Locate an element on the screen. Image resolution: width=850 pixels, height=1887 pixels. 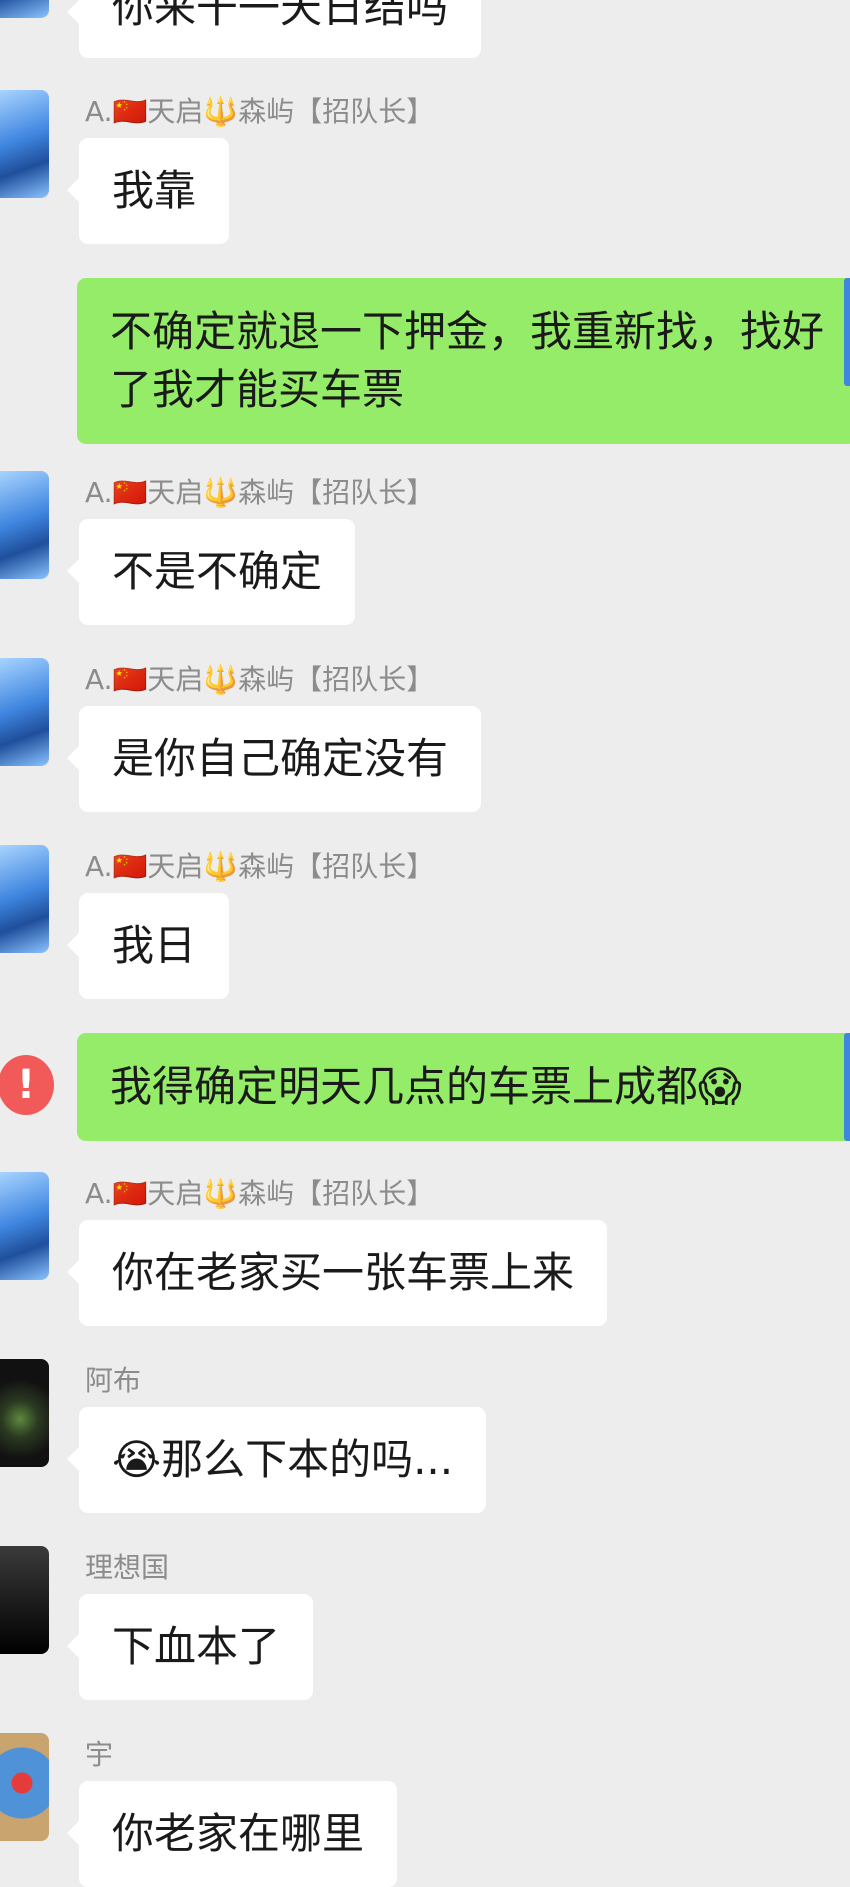
message-bubble: 你来干一天日结吗 is located at coordinates (274, 29).